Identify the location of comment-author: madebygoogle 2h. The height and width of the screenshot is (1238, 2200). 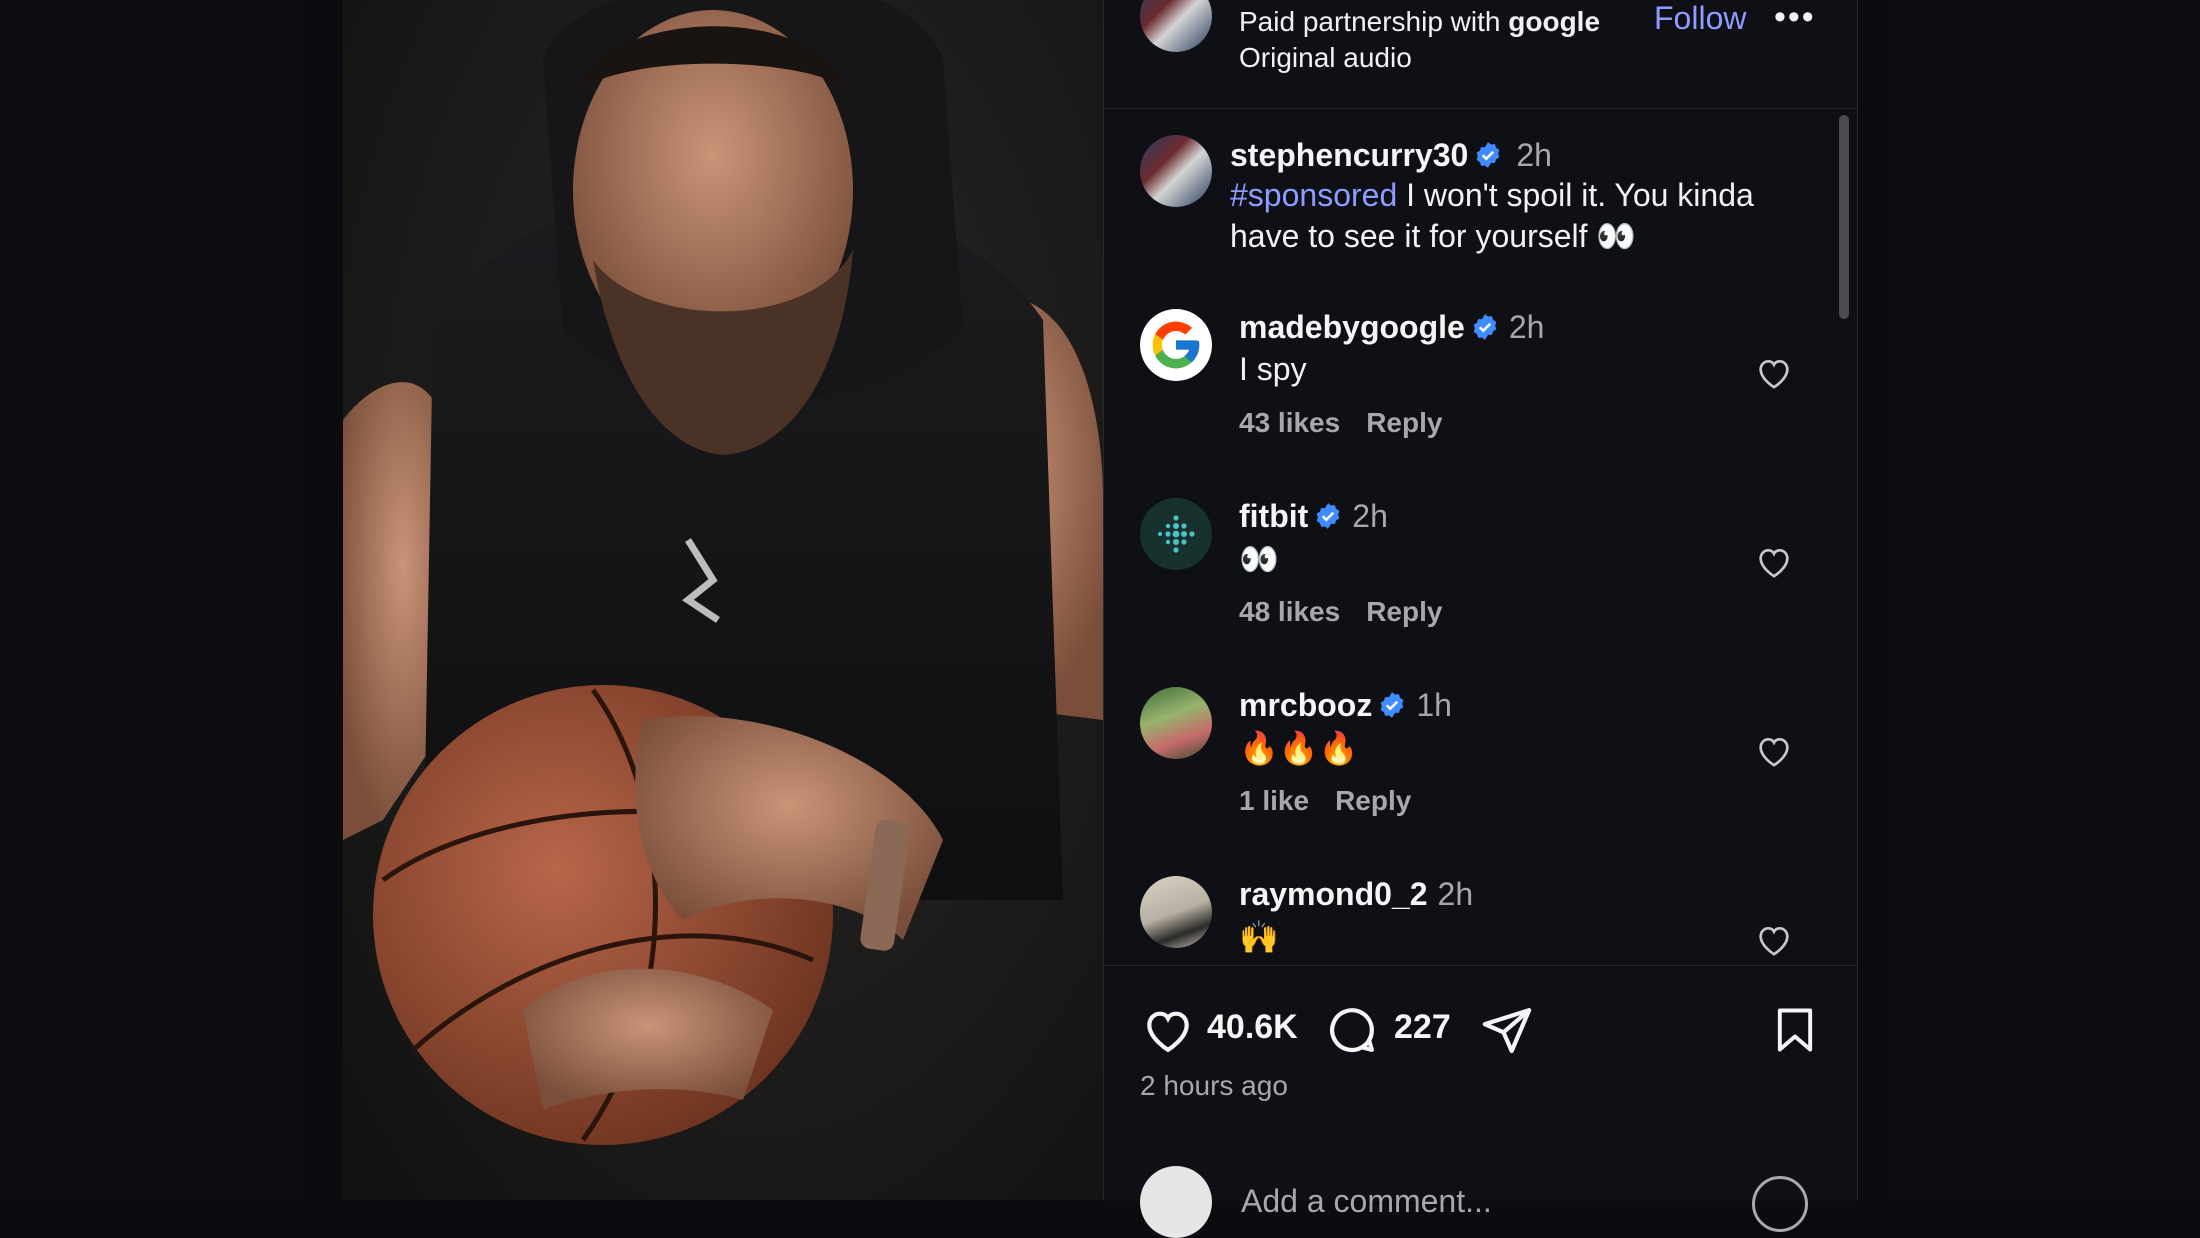
(1391, 327).